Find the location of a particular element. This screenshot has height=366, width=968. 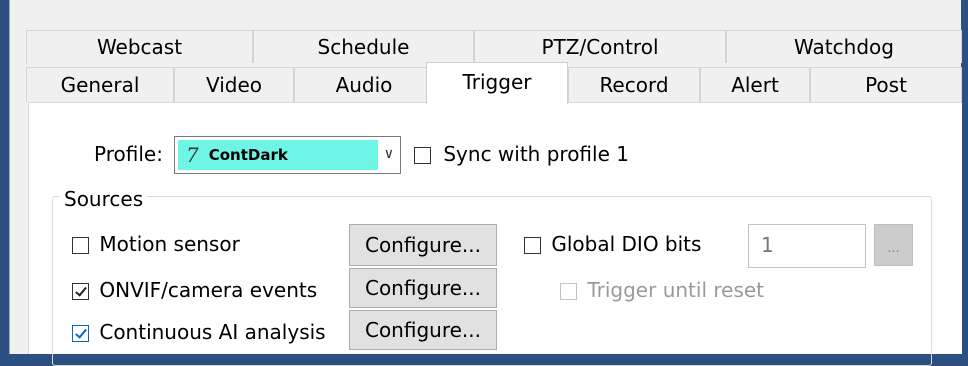

continuous-ai-label: Continuous AI analysis is located at coordinates (212, 332).